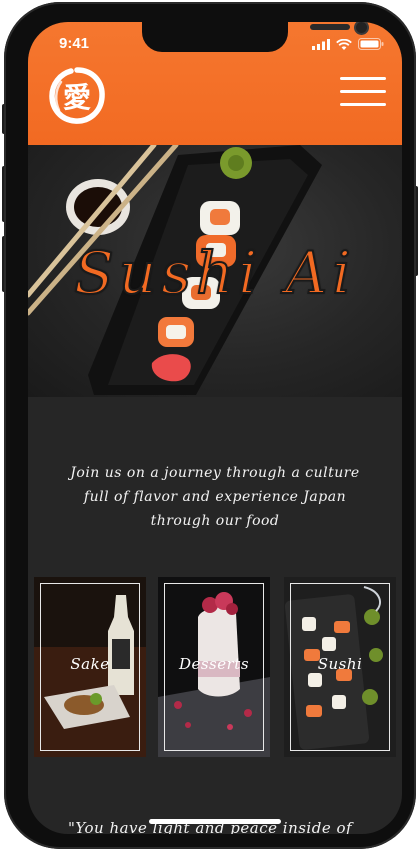 Image resolution: width=420 pixels, height=851 pixels. Describe the element at coordinates (371, 44) in the screenshot. I see `battery-icon` at that location.